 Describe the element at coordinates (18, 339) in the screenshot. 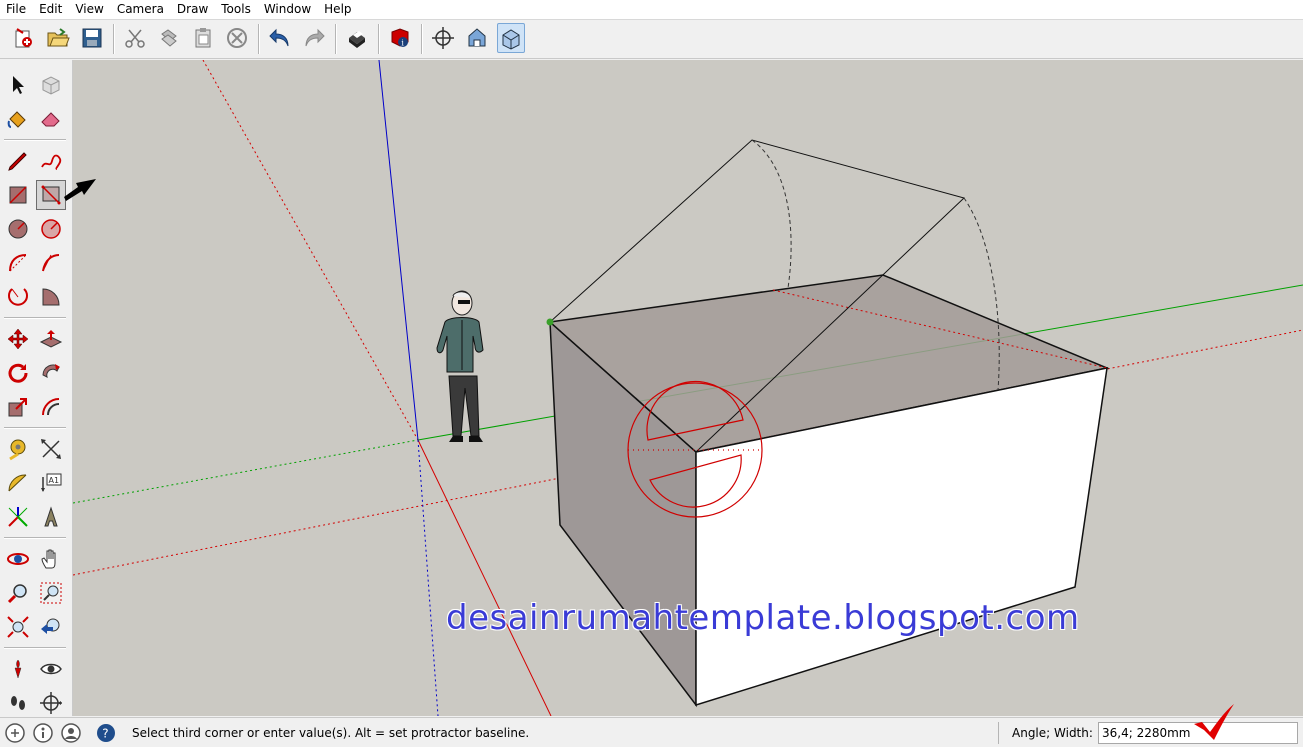

I see `move-tool` at that location.